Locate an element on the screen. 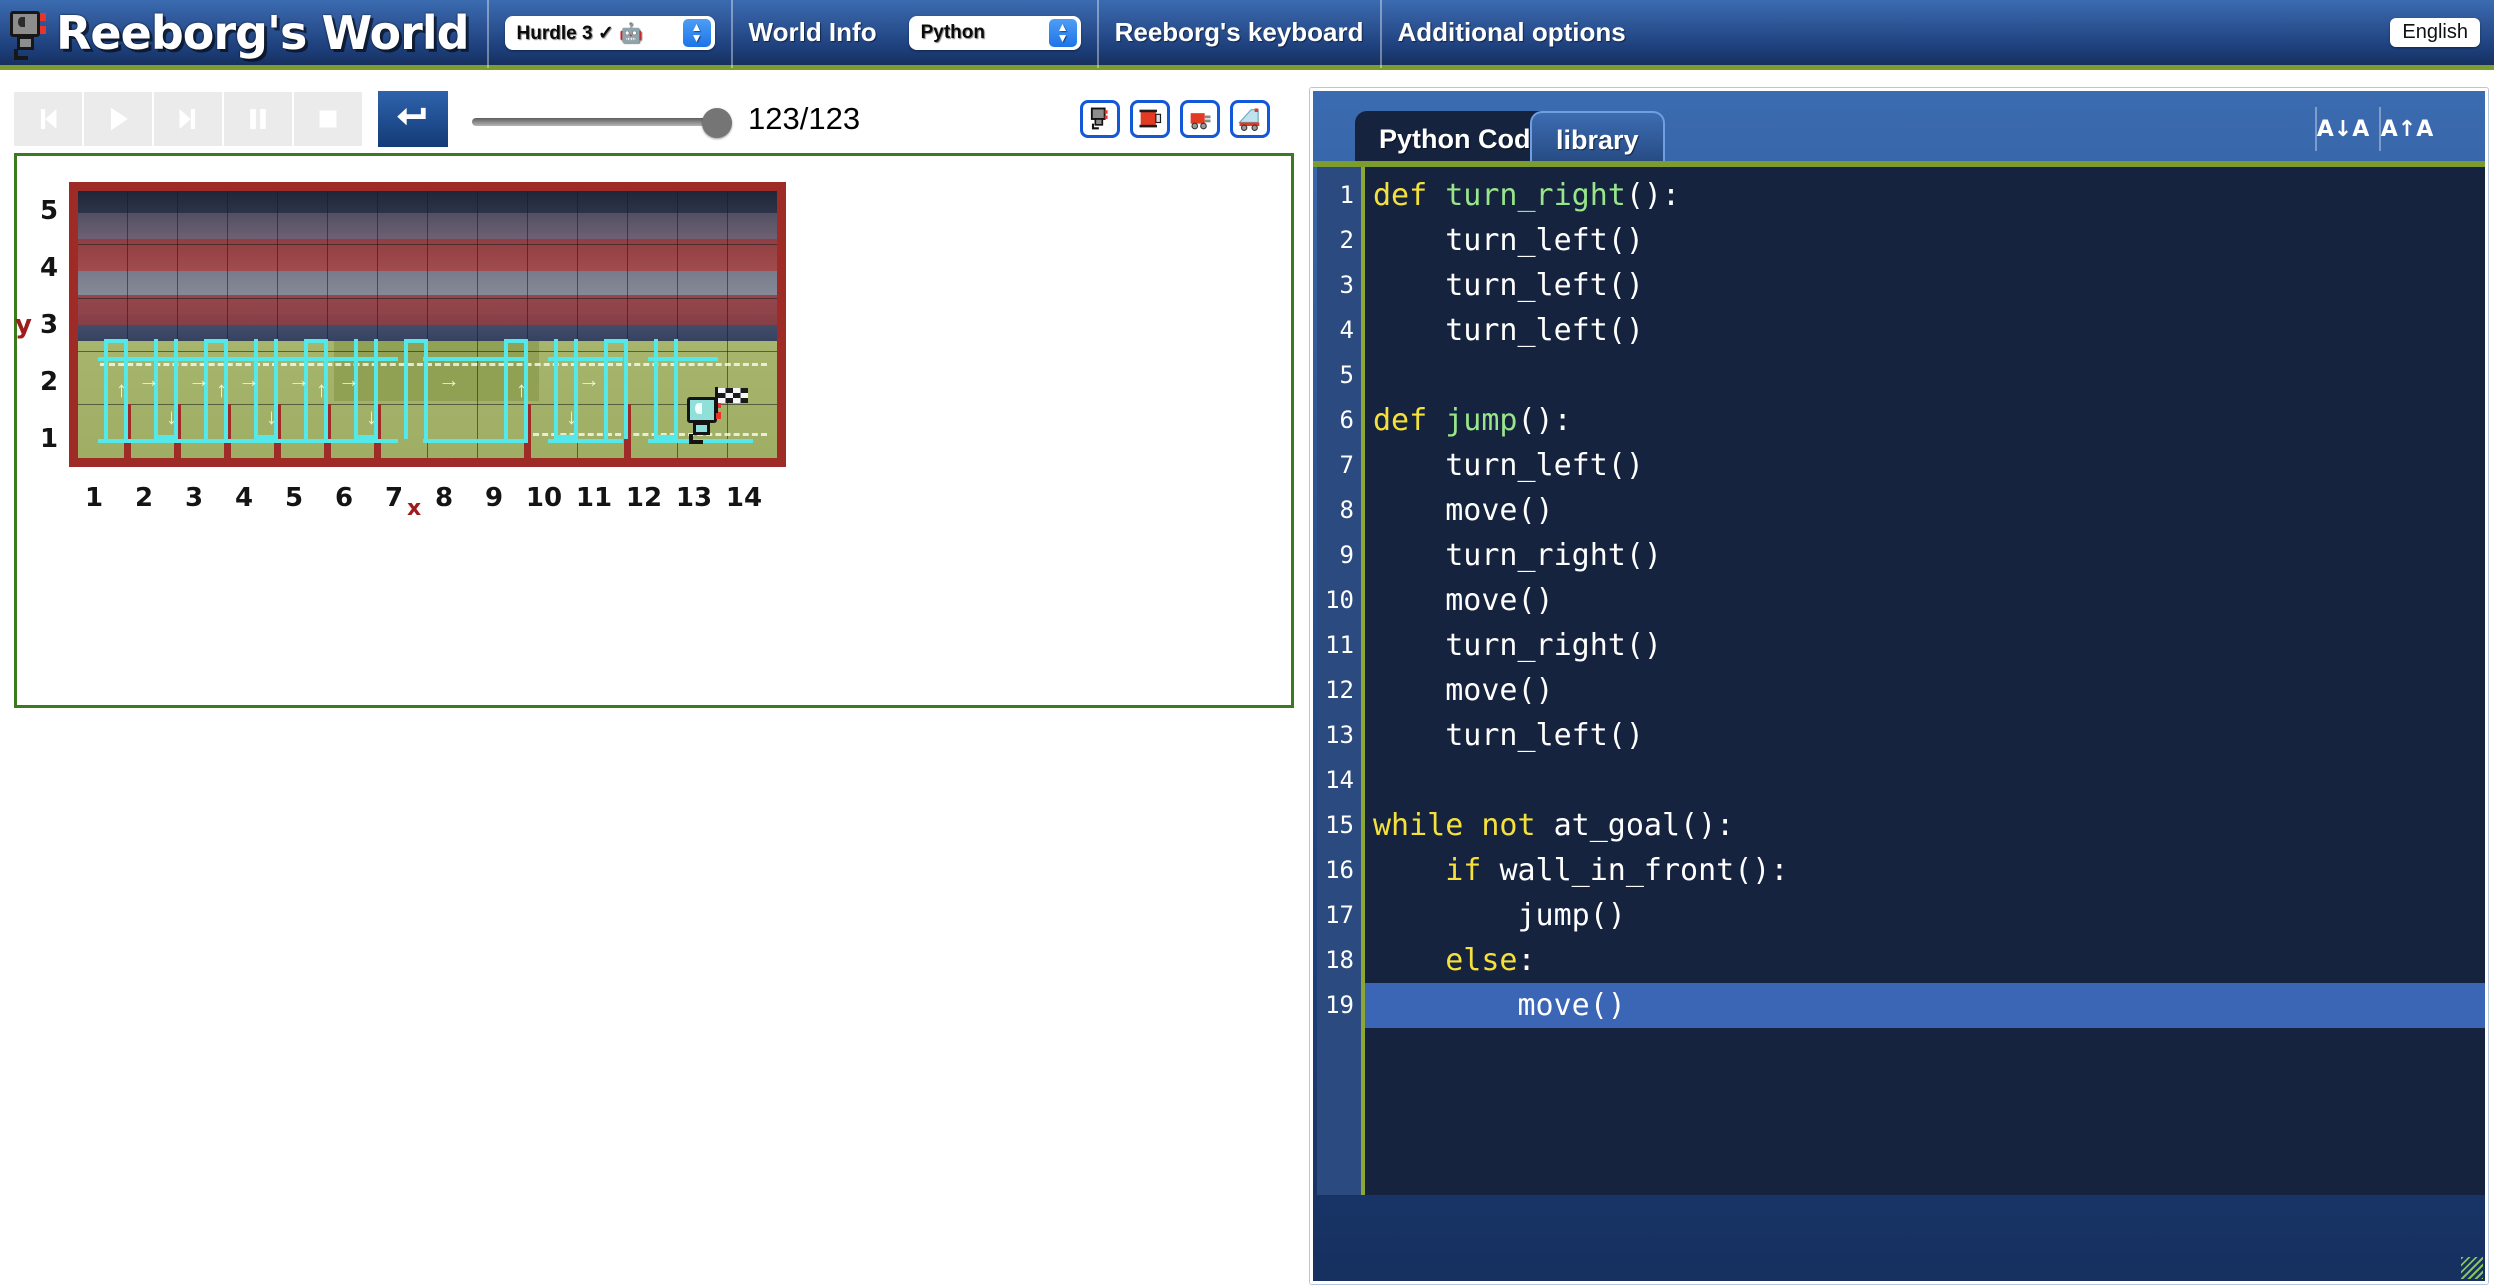  ui-language-button: English is located at coordinates (2435, 32).